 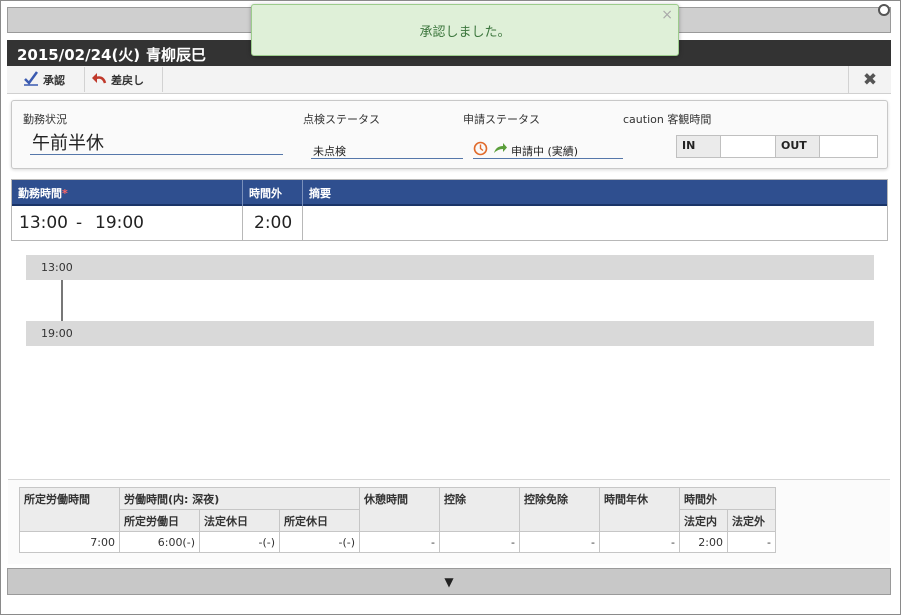 What do you see at coordinates (62, 300) in the screenshot?
I see `timeline-connector` at bounding box center [62, 300].